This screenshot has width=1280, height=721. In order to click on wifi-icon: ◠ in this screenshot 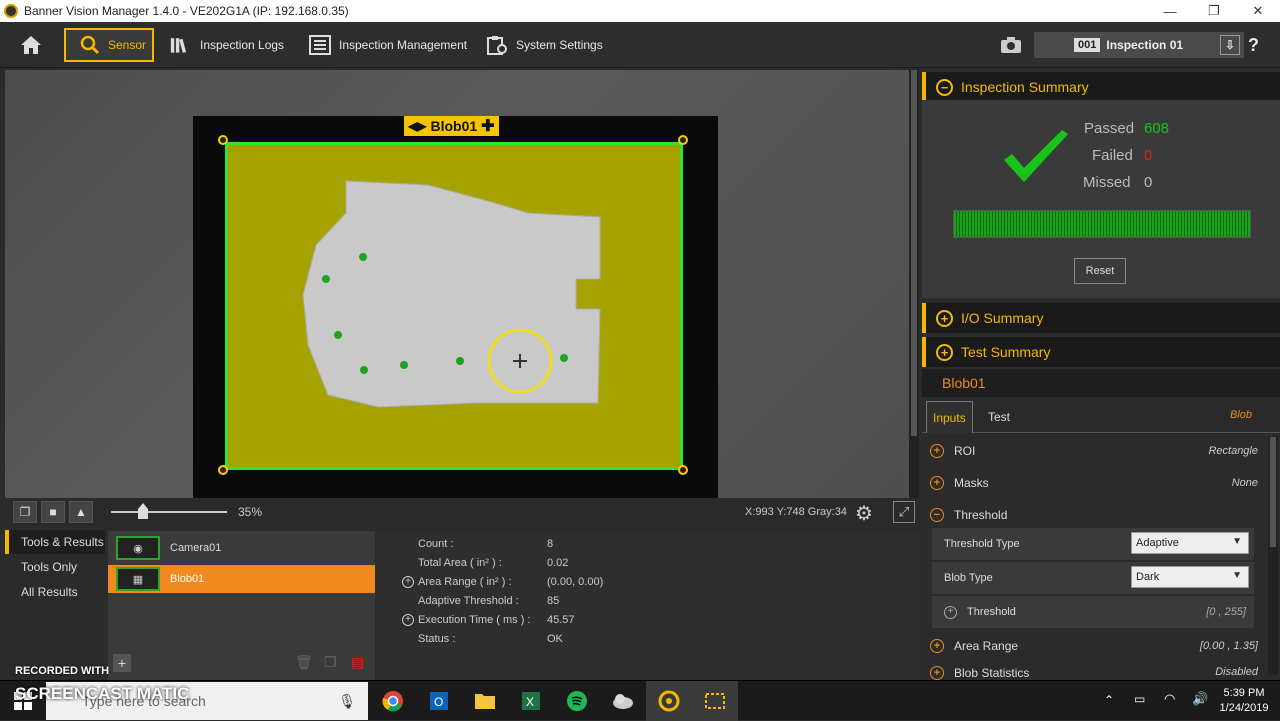, I will do `click(1169, 699)`.